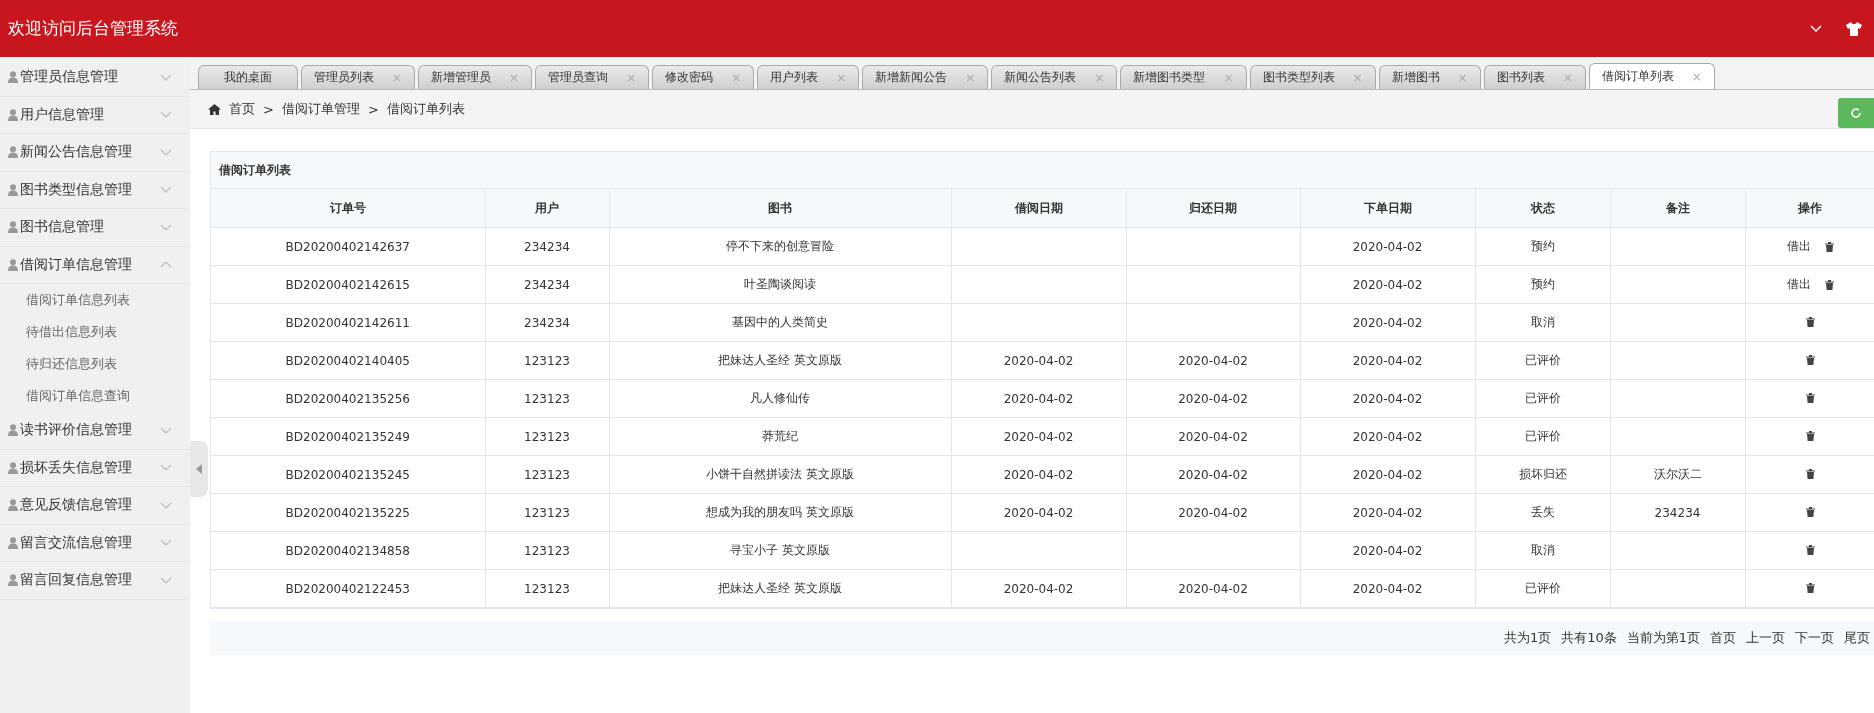 This screenshot has width=1874, height=713. Describe the element at coordinates (95, 300) in the screenshot. I see `sidebar-subitem: 借阅订单信息列表` at that location.